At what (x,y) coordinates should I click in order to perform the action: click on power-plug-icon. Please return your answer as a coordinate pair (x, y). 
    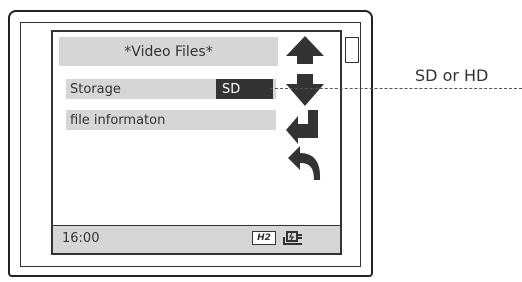
    Looking at the image, I should click on (292, 238).